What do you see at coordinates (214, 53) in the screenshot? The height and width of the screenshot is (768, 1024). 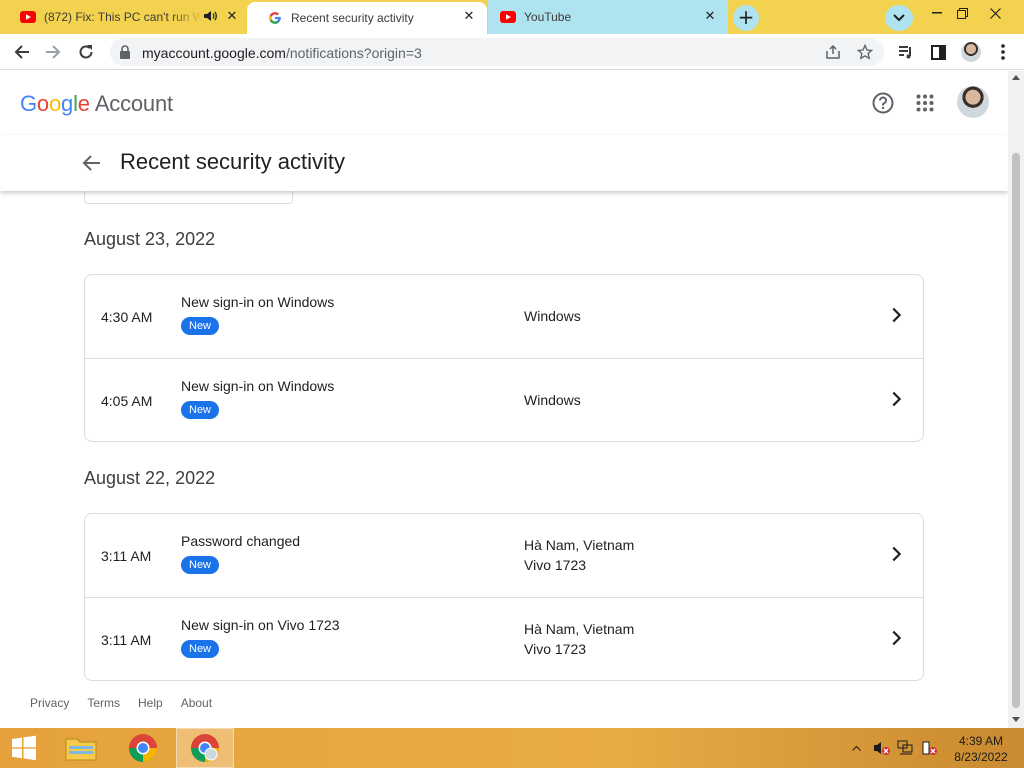 I see `url-host: myaccount.google.com` at bounding box center [214, 53].